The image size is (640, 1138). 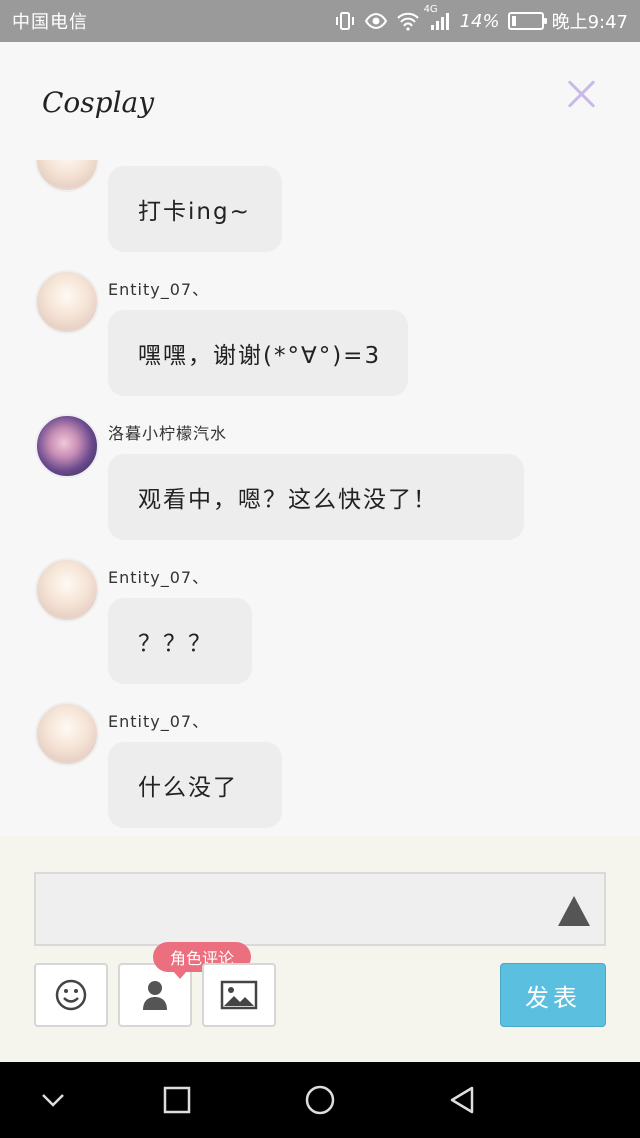 I want to click on status-bar: 中国电信 4G 14% 晚上9:47, so click(x=320, y=21).